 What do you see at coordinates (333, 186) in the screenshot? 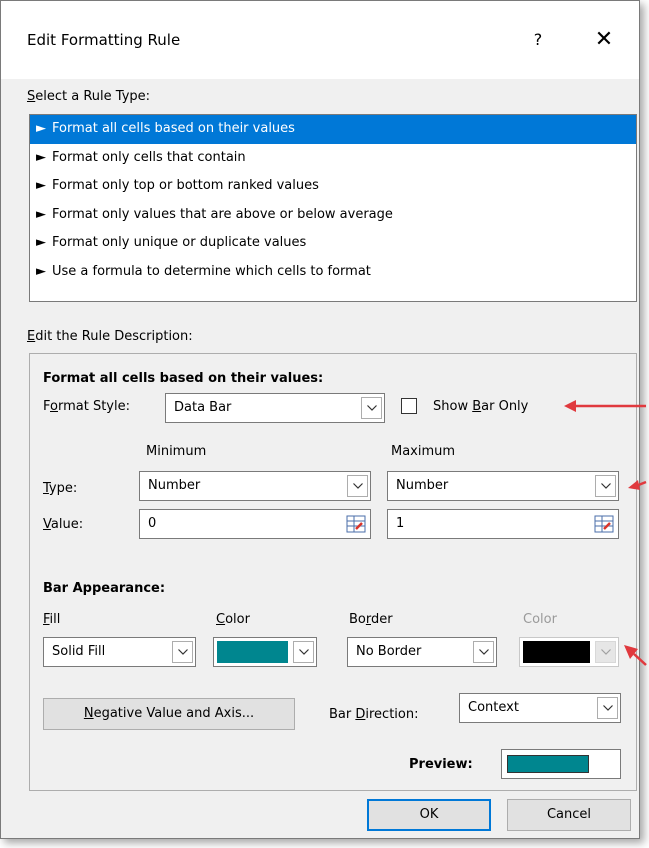
I see `rule-type-item: ► Format only top or bottom ranked values` at bounding box center [333, 186].